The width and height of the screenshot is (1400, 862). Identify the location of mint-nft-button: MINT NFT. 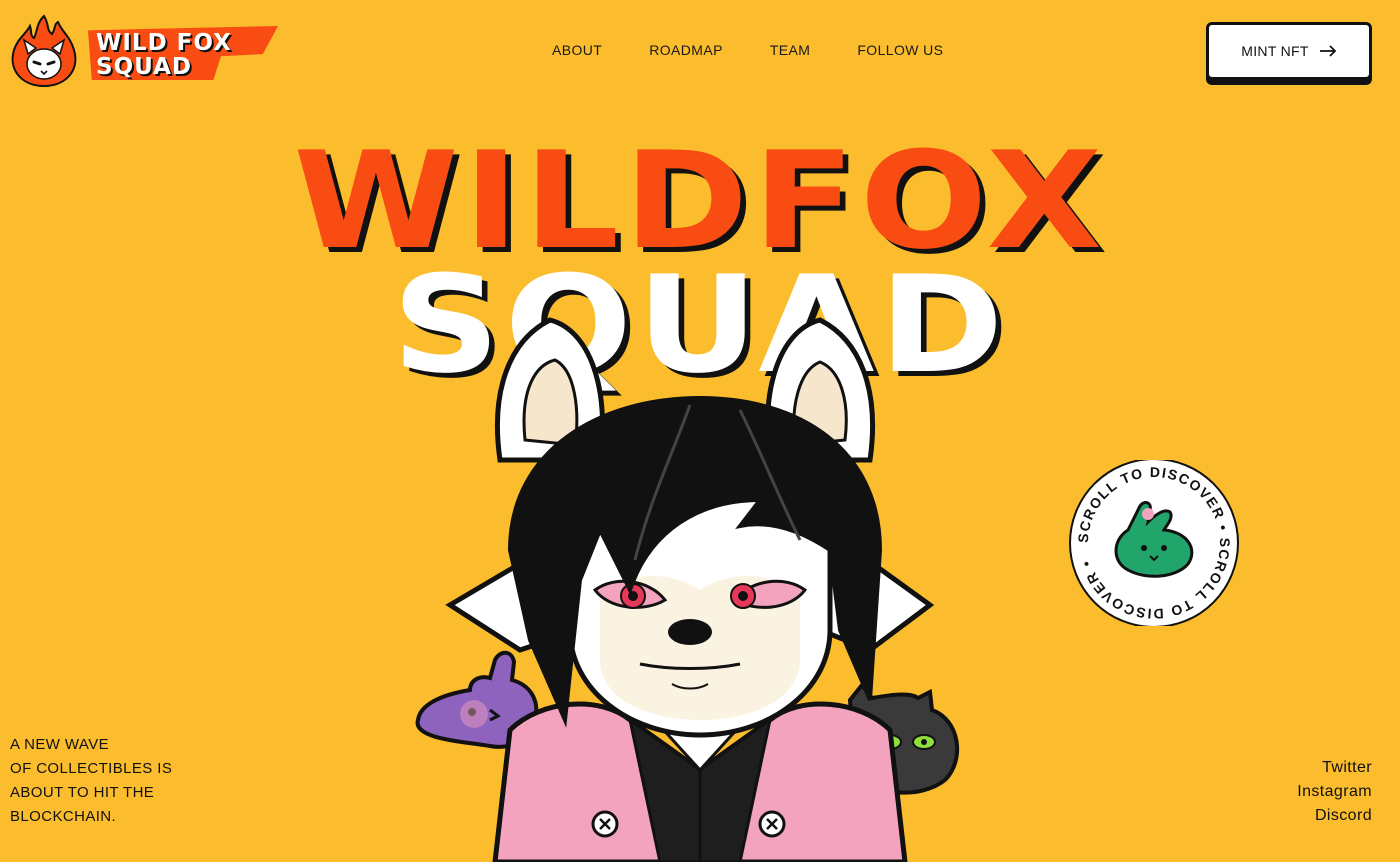
(1289, 51).